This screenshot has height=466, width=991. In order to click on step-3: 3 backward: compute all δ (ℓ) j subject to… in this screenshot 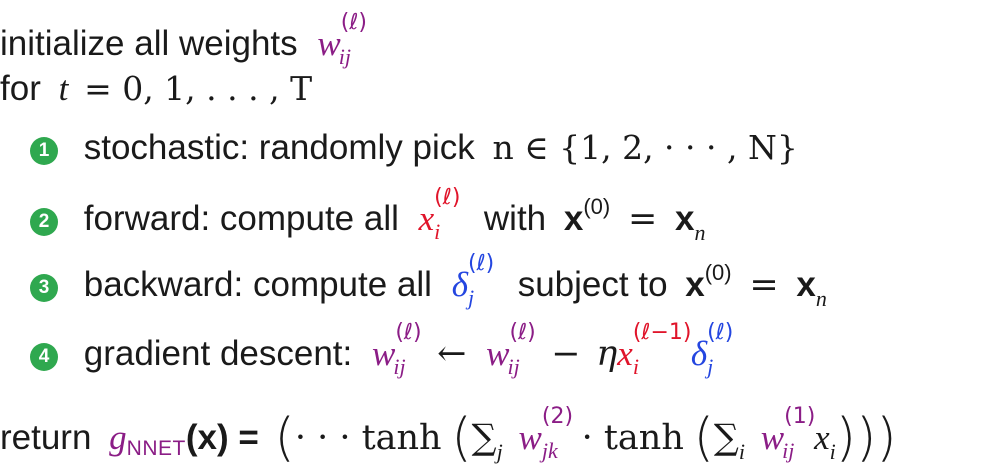, I will do `click(428, 281)`.